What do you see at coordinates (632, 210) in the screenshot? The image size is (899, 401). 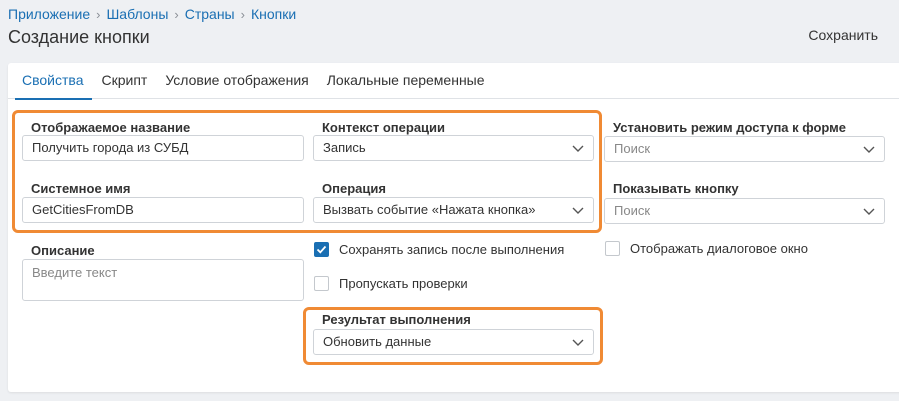 I see `show-button-placeholder: Поиск` at bounding box center [632, 210].